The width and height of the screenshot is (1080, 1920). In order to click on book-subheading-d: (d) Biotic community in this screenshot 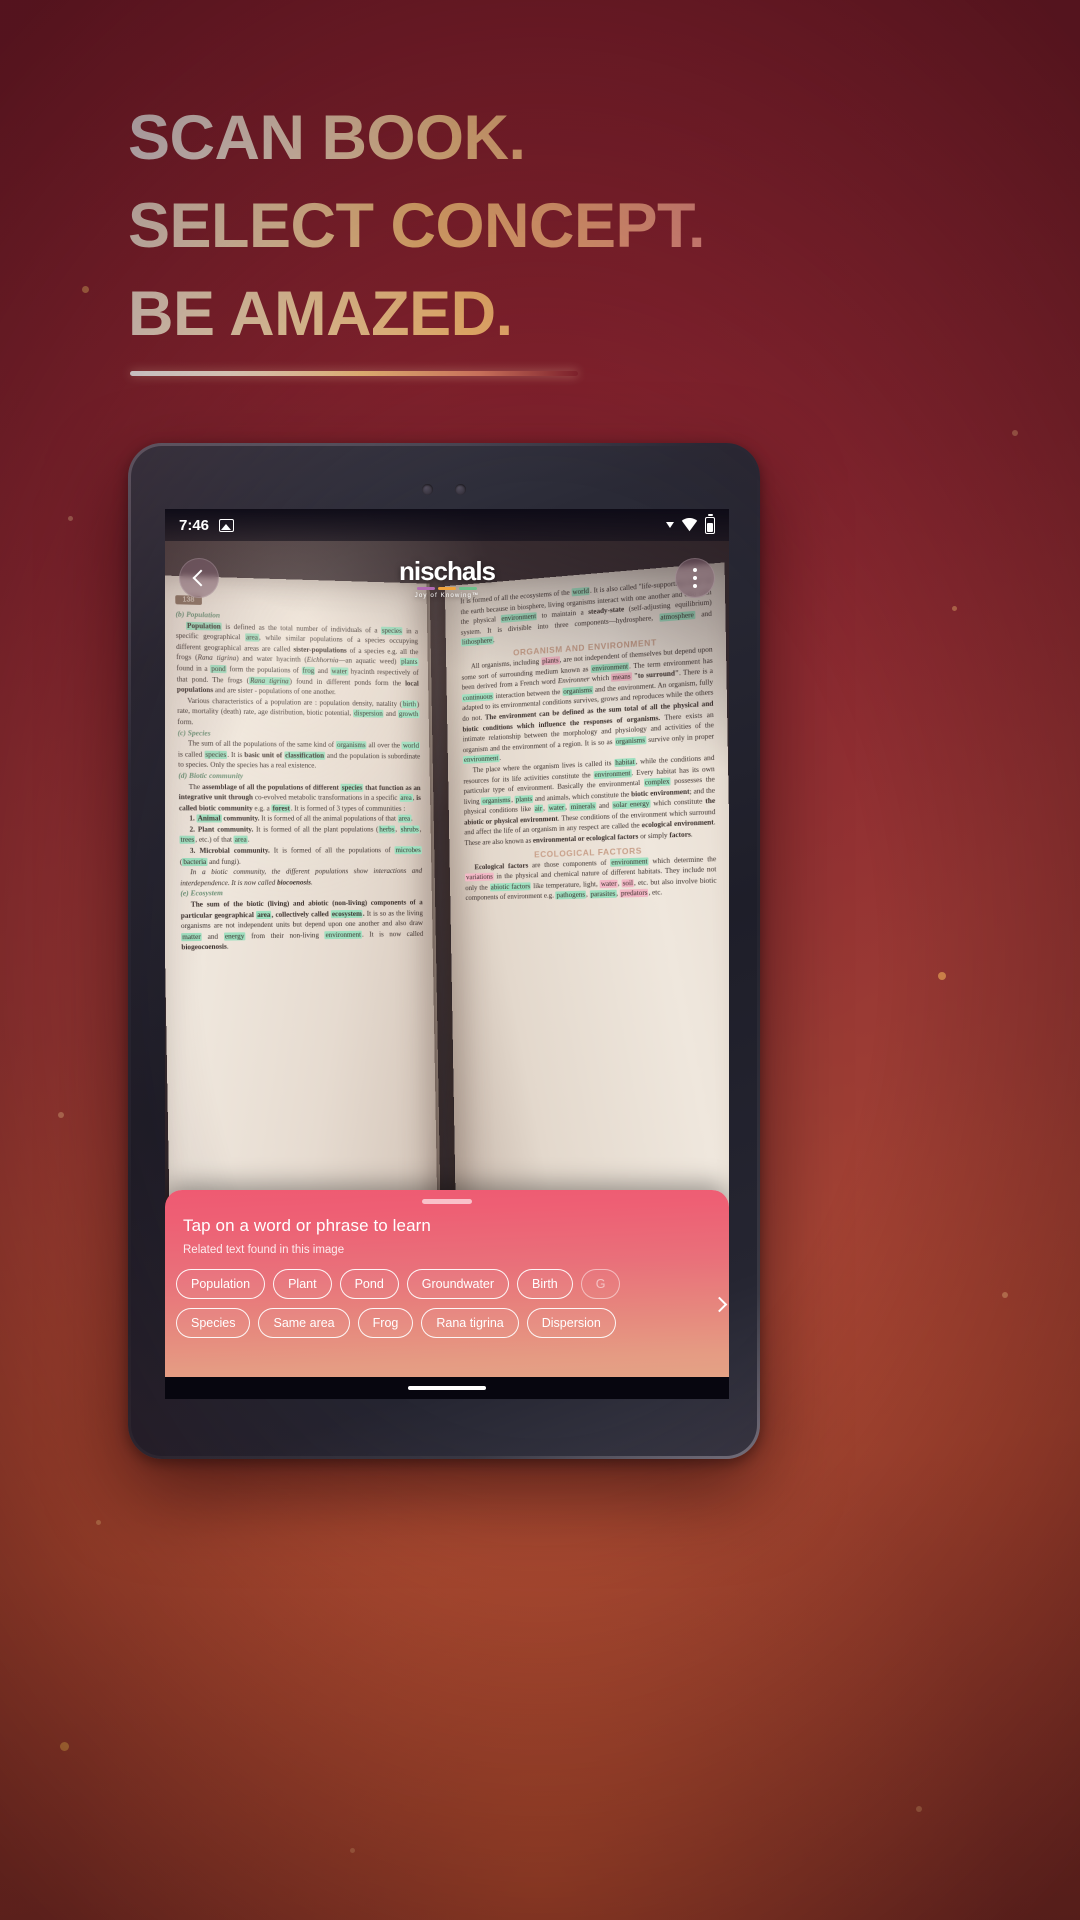, I will do `click(211, 775)`.